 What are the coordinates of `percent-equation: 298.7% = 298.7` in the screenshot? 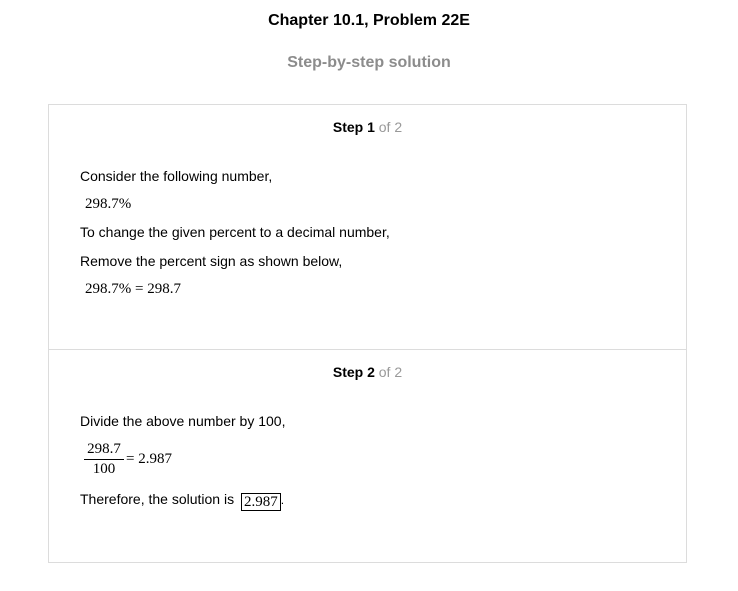 It's located at (133, 289).